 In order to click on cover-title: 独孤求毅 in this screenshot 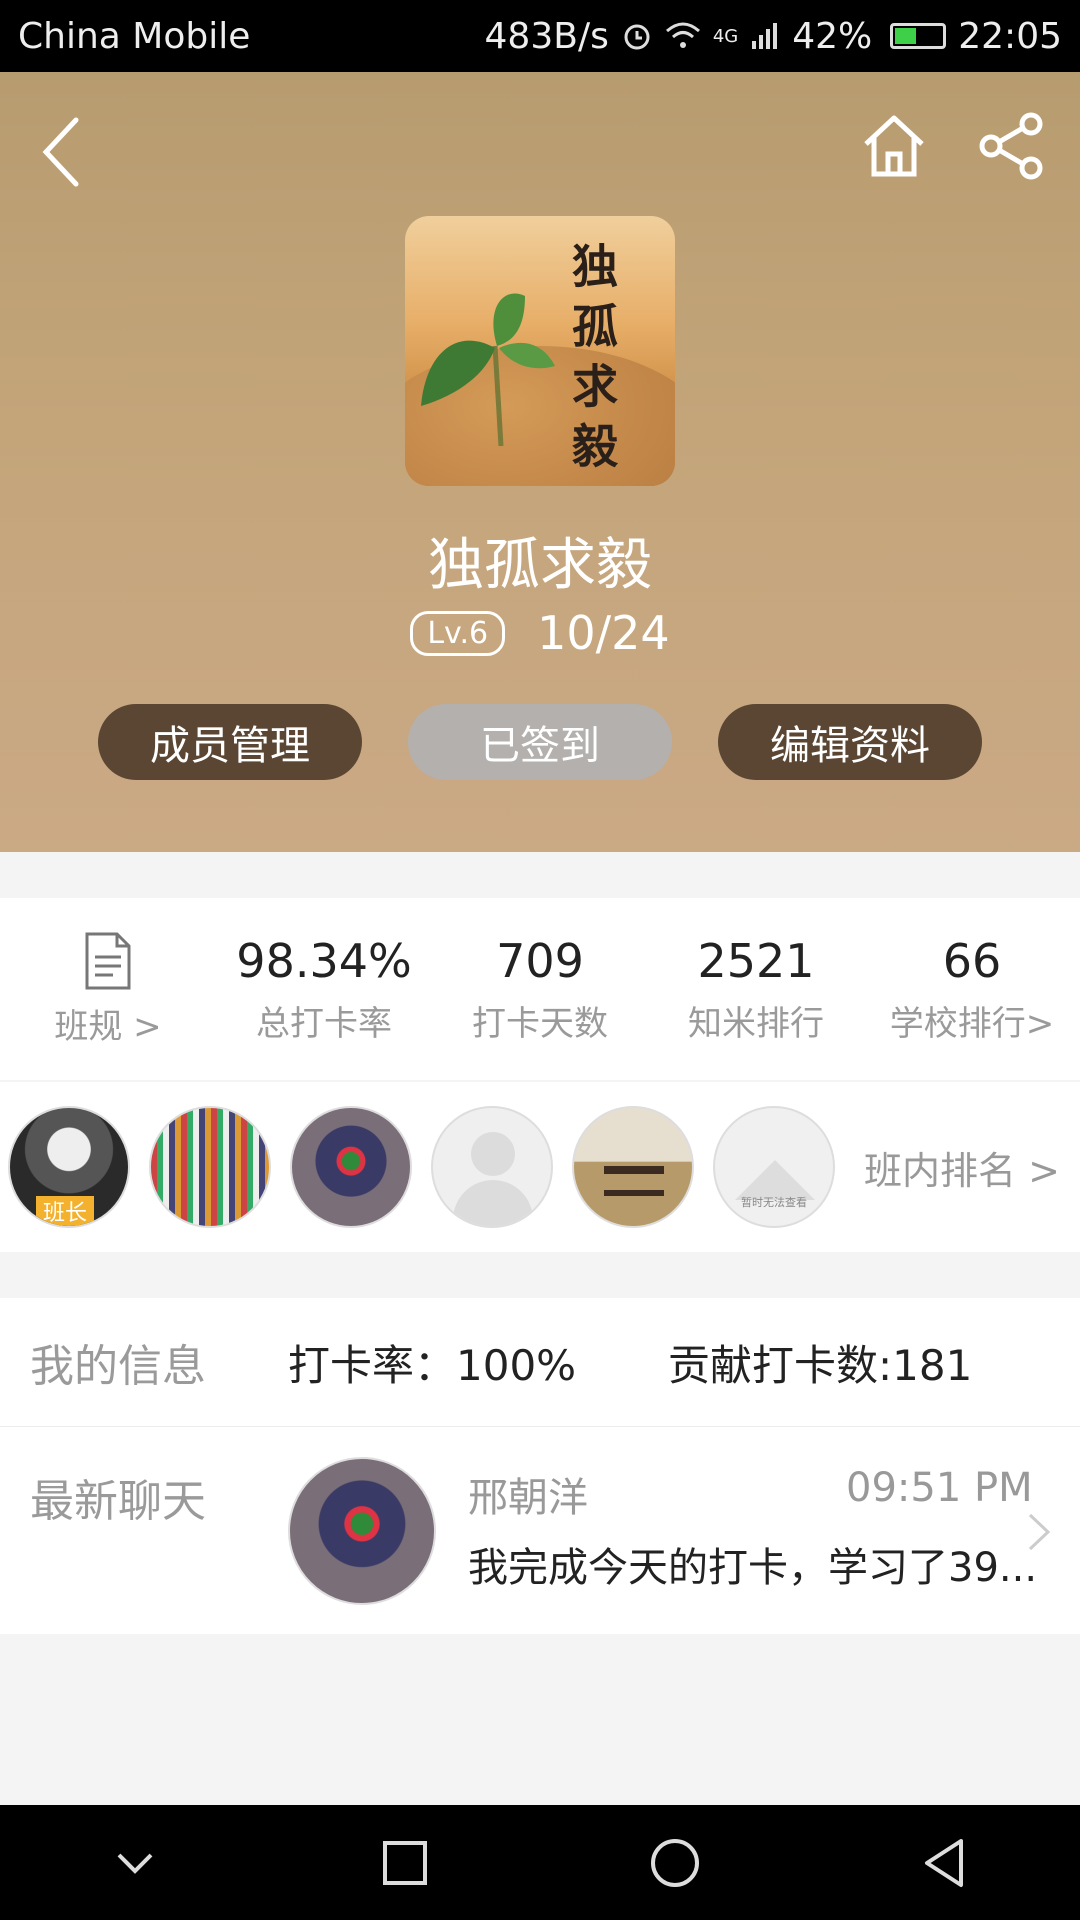, I will do `click(592, 362)`.